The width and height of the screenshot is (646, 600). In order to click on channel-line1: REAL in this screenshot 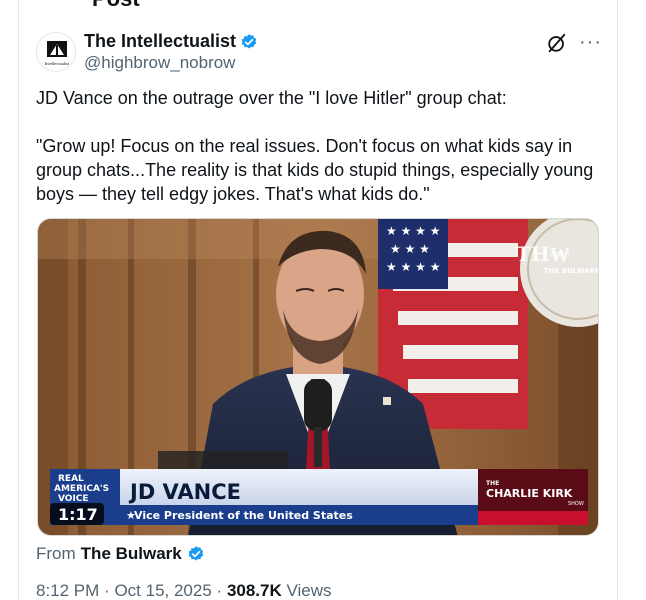, I will do `click(71, 479)`.